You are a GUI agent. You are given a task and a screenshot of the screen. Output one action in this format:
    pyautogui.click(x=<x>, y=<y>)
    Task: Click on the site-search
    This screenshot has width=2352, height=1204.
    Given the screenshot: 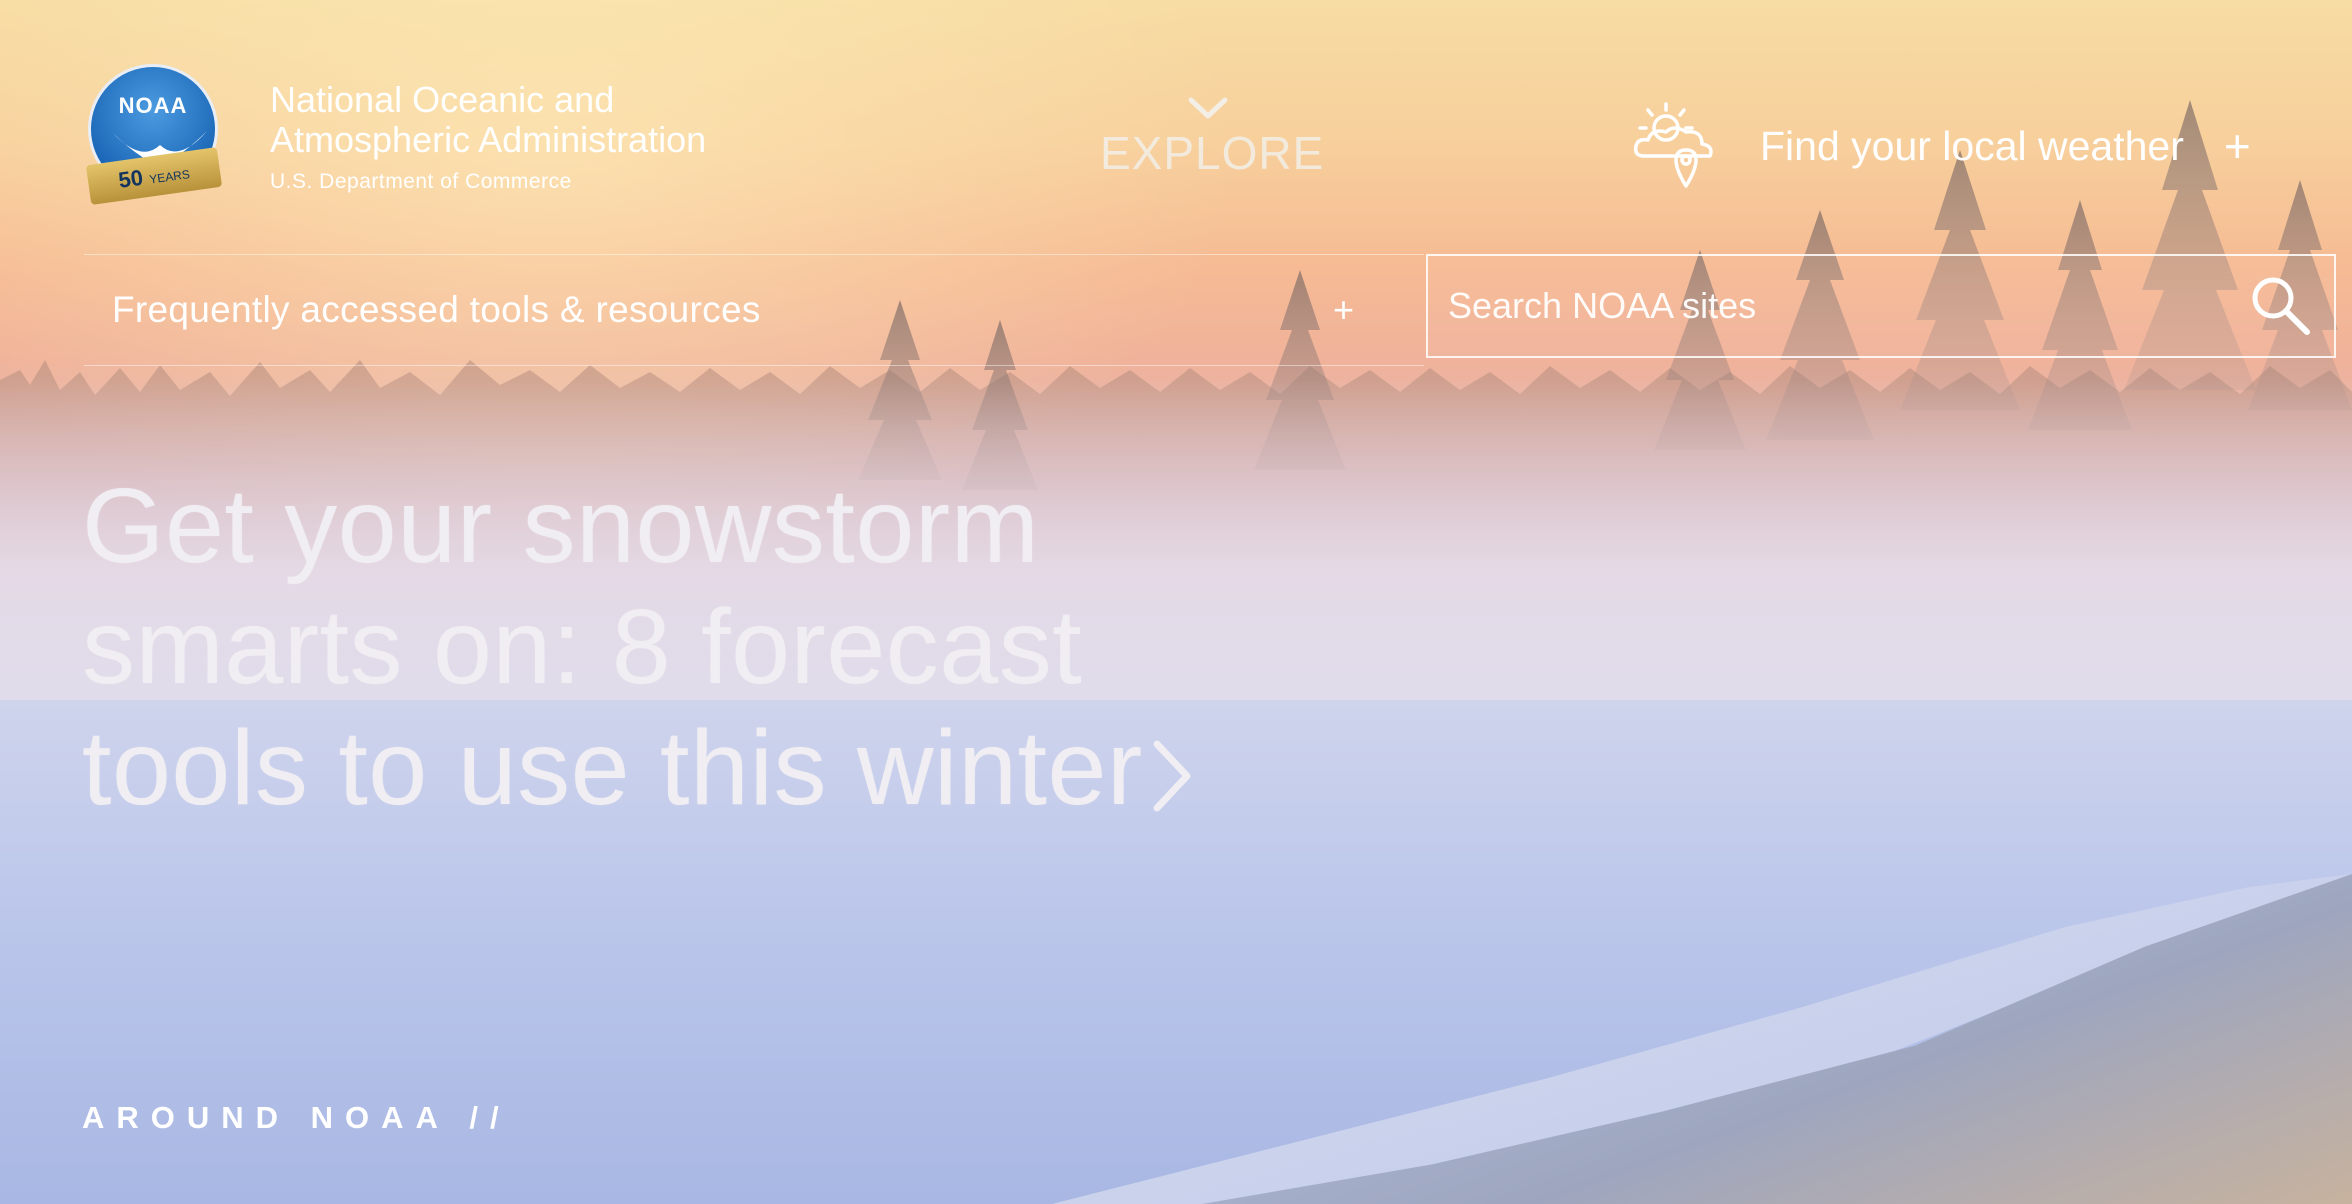 What is the action you would take?
    pyautogui.click(x=1881, y=306)
    